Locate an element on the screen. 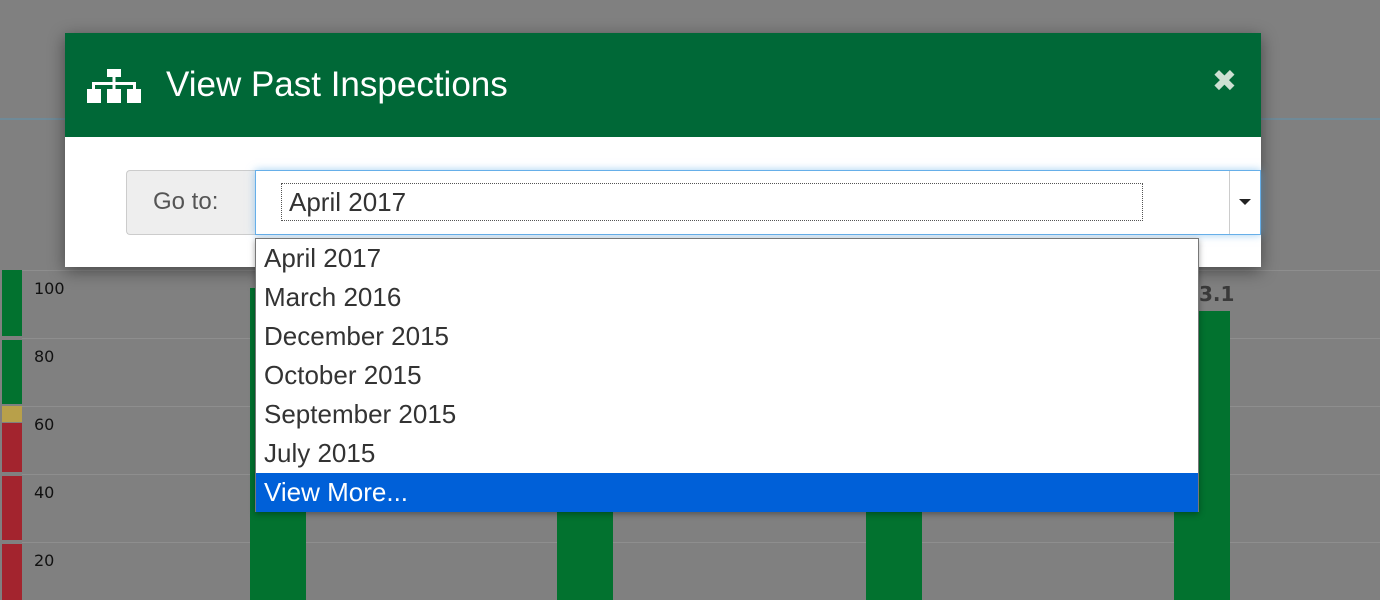  dropdown-option: July 2015 is located at coordinates (727, 453).